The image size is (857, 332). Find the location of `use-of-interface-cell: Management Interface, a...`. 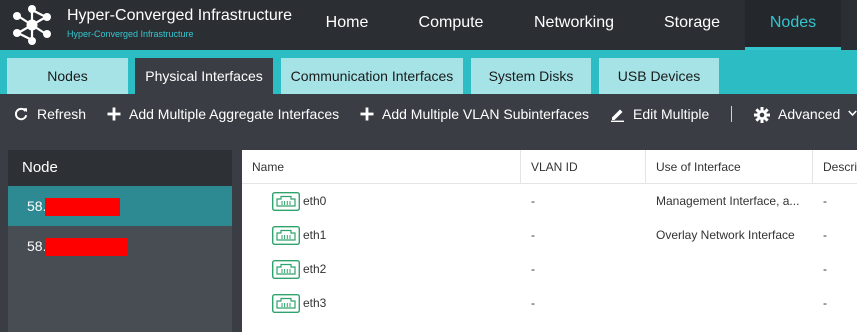

use-of-interface-cell: Management Interface, a... is located at coordinates (728, 201).